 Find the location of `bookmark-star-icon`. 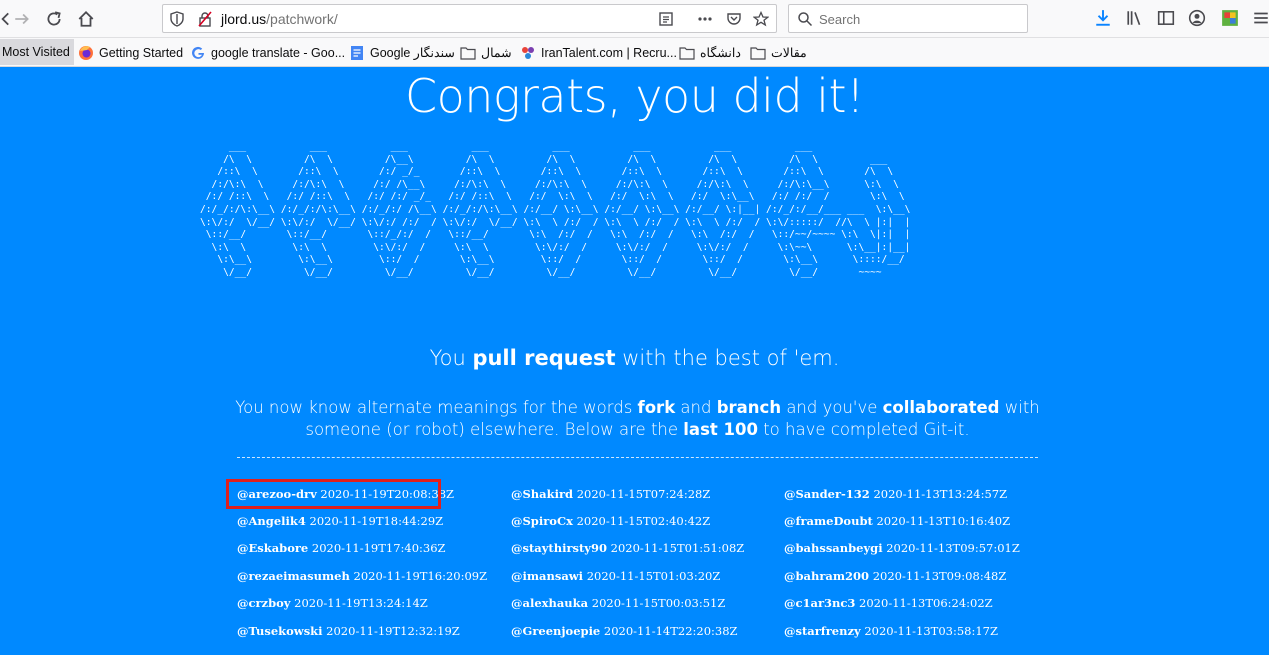

bookmark-star-icon is located at coordinates (761, 18).